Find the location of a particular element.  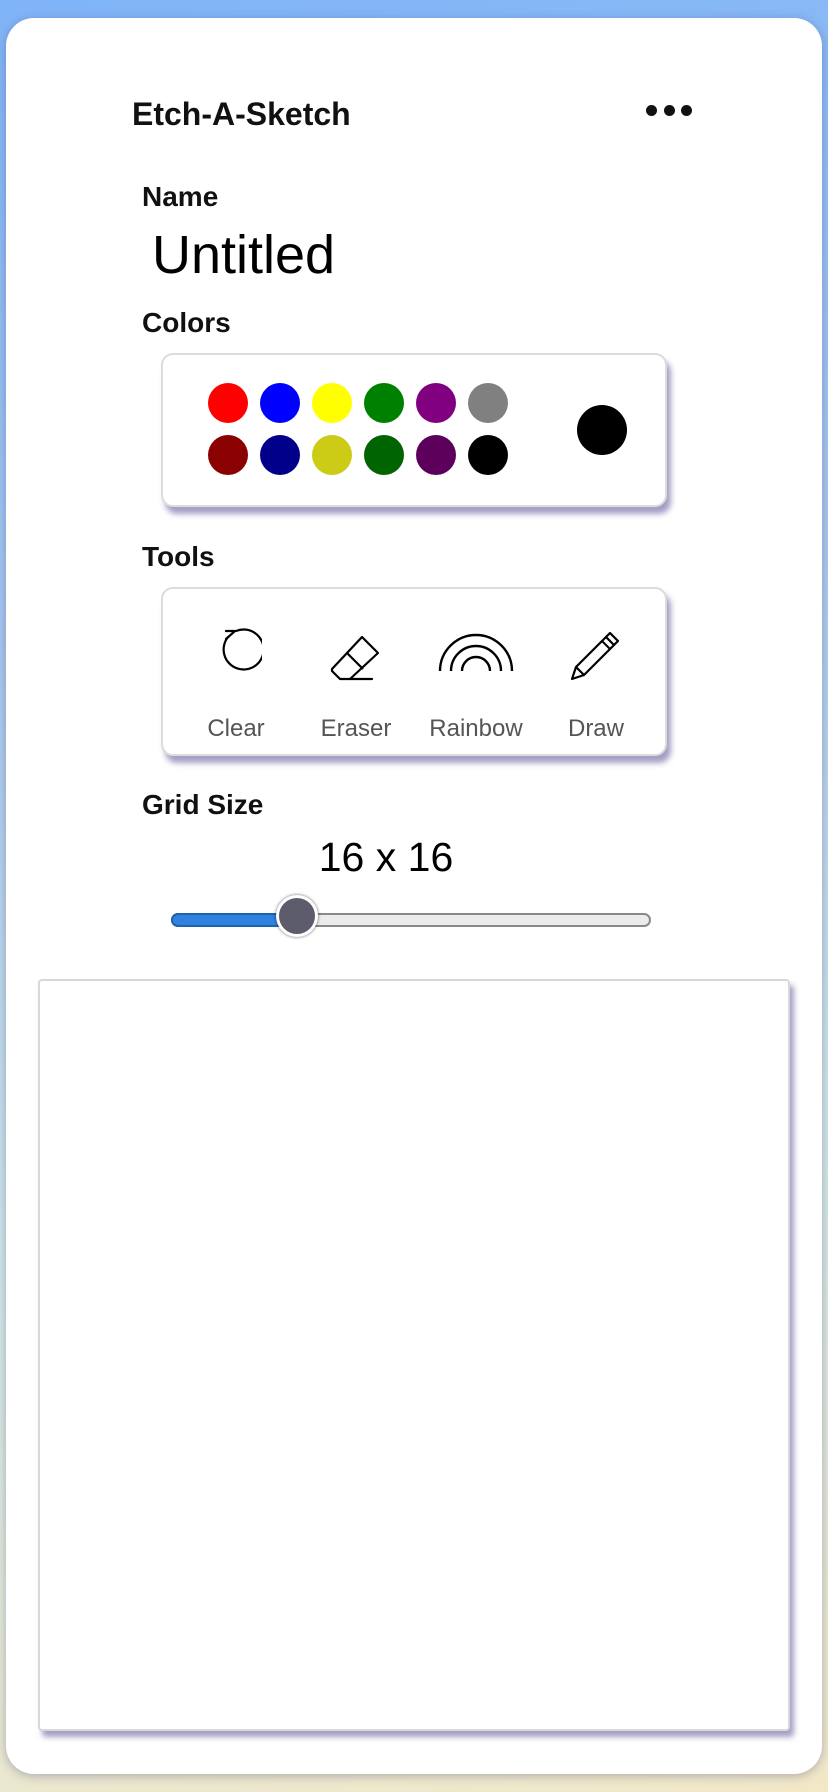

slider-thumb is located at coordinates (297, 916).